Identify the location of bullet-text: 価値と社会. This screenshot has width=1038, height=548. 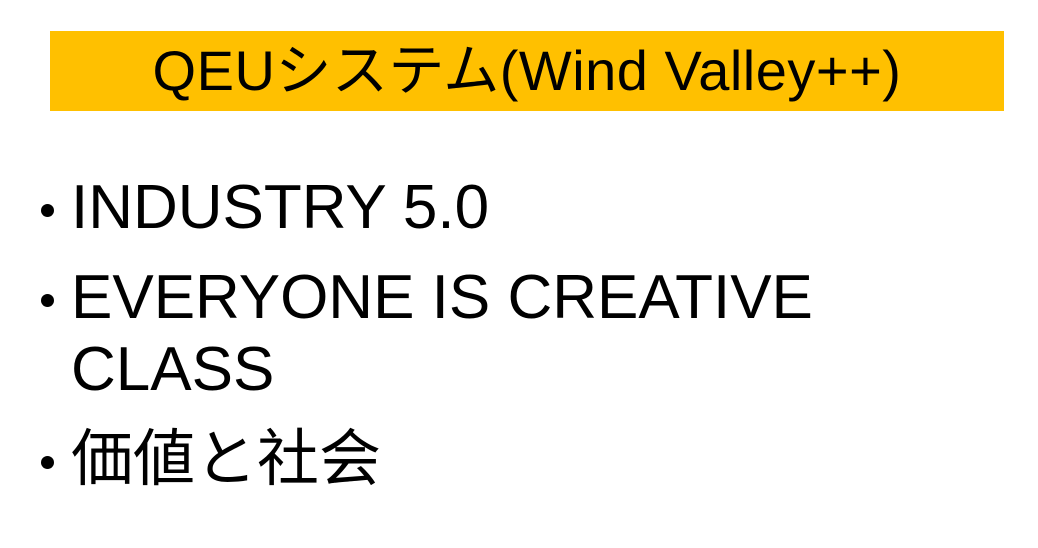
(226, 459).